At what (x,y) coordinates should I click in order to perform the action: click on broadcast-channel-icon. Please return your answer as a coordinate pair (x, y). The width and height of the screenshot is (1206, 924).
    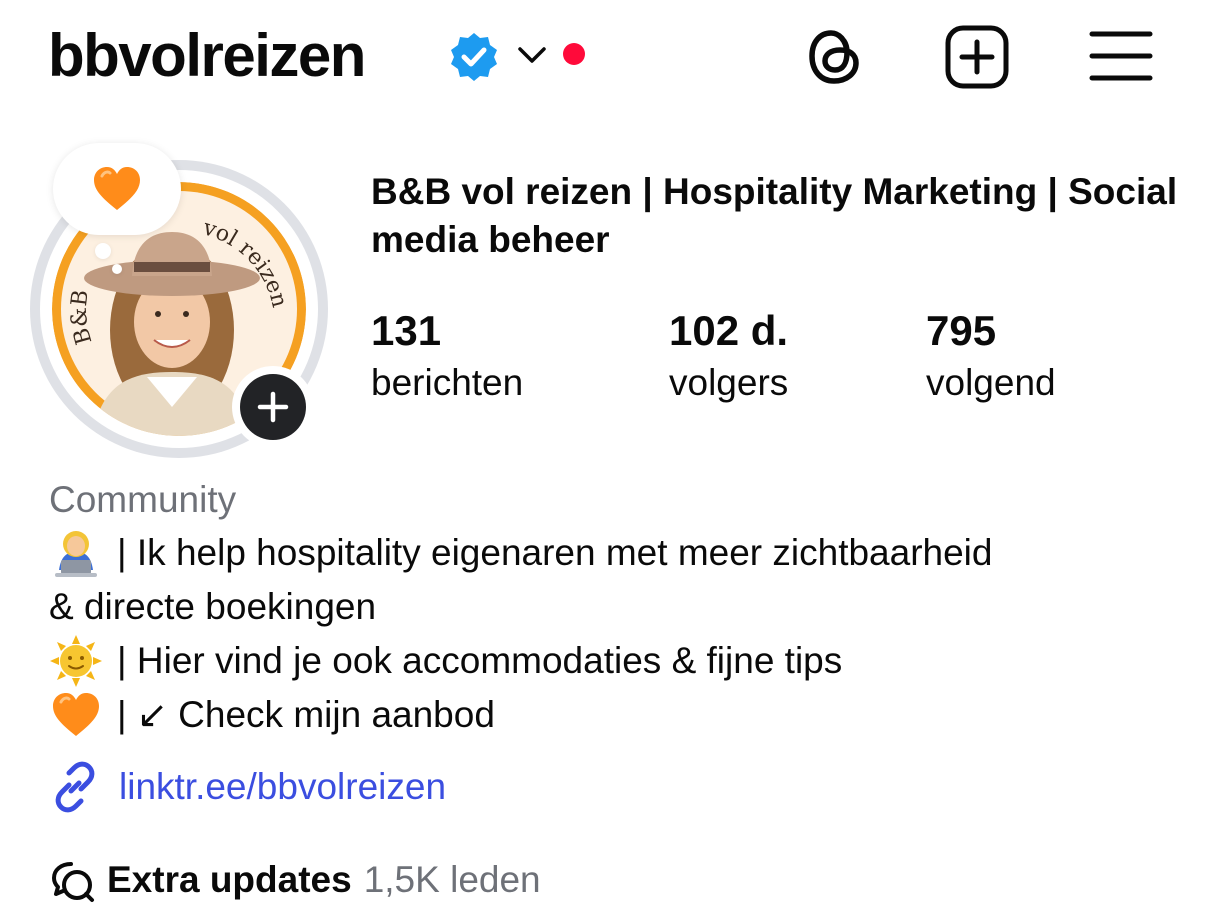
    Looking at the image, I should click on (73, 882).